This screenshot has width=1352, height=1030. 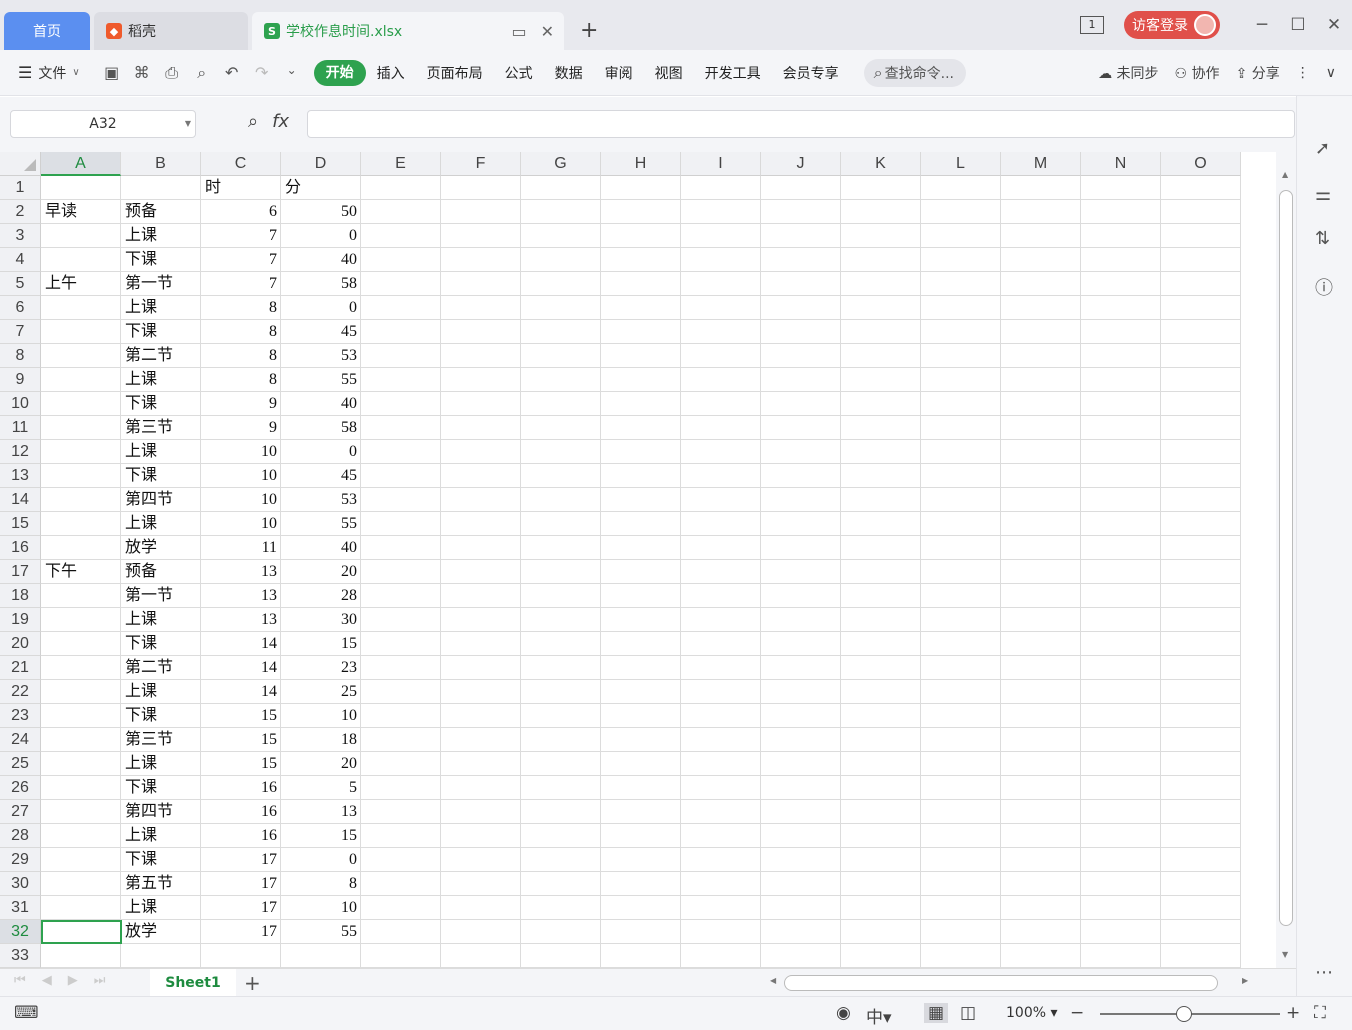 What do you see at coordinates (1041, 572) in the screenshot?
I see `cell-m17` at bounding box center [1041, 572].